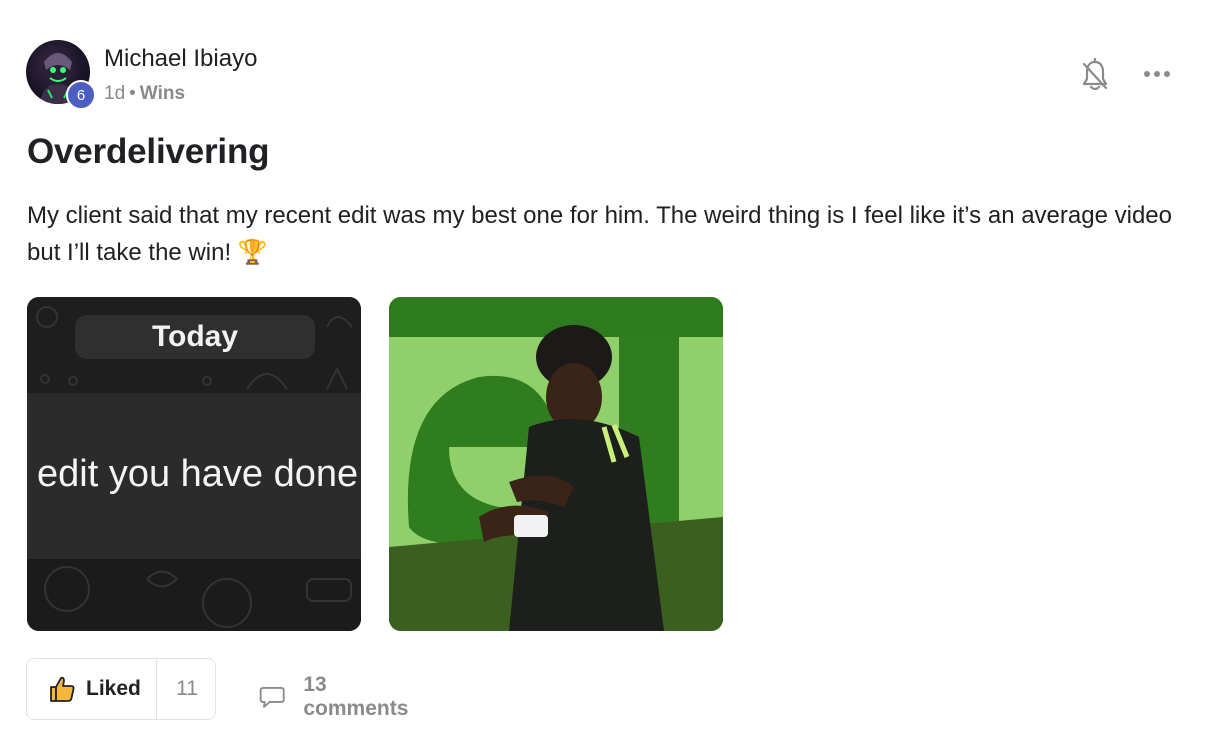  I want to click on like-control: Liked 11, so click(121, 689).